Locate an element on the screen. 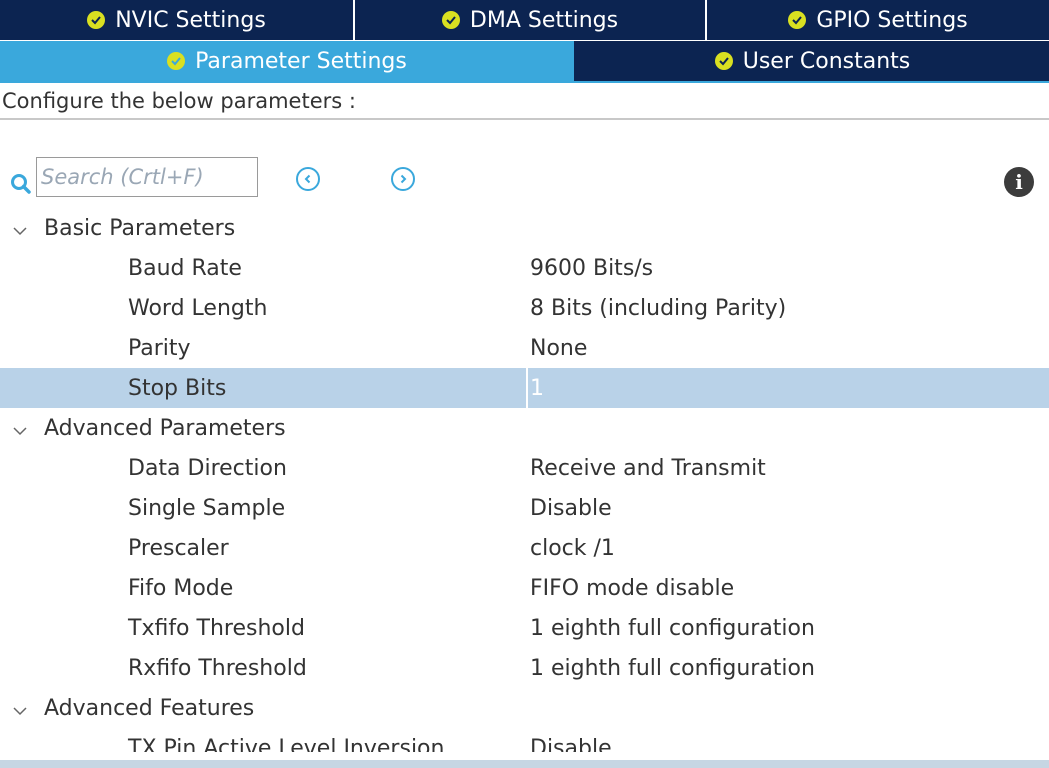  param-name: Single Sample is located at coordinates (207, 508).